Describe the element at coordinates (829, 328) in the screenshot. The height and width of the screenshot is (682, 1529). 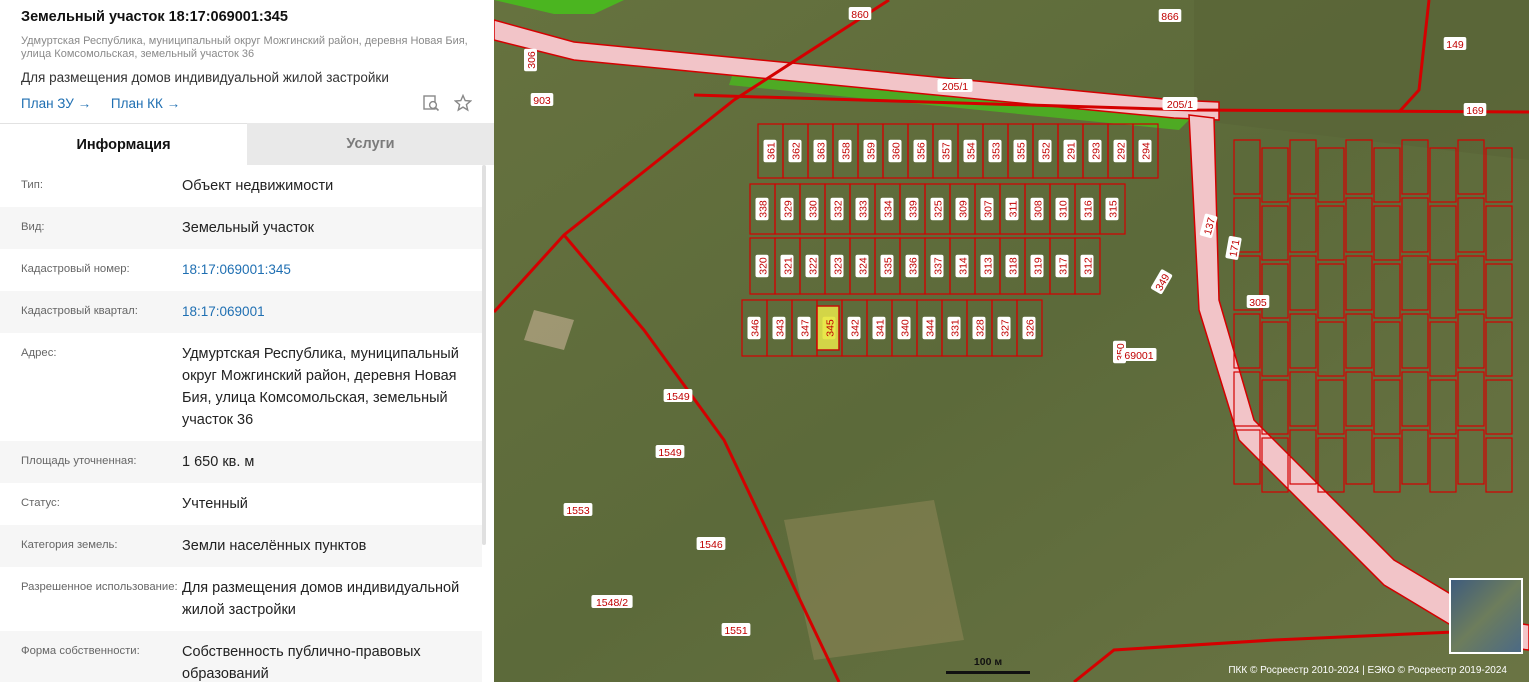
I see `parcel-row4: 345` at that location.